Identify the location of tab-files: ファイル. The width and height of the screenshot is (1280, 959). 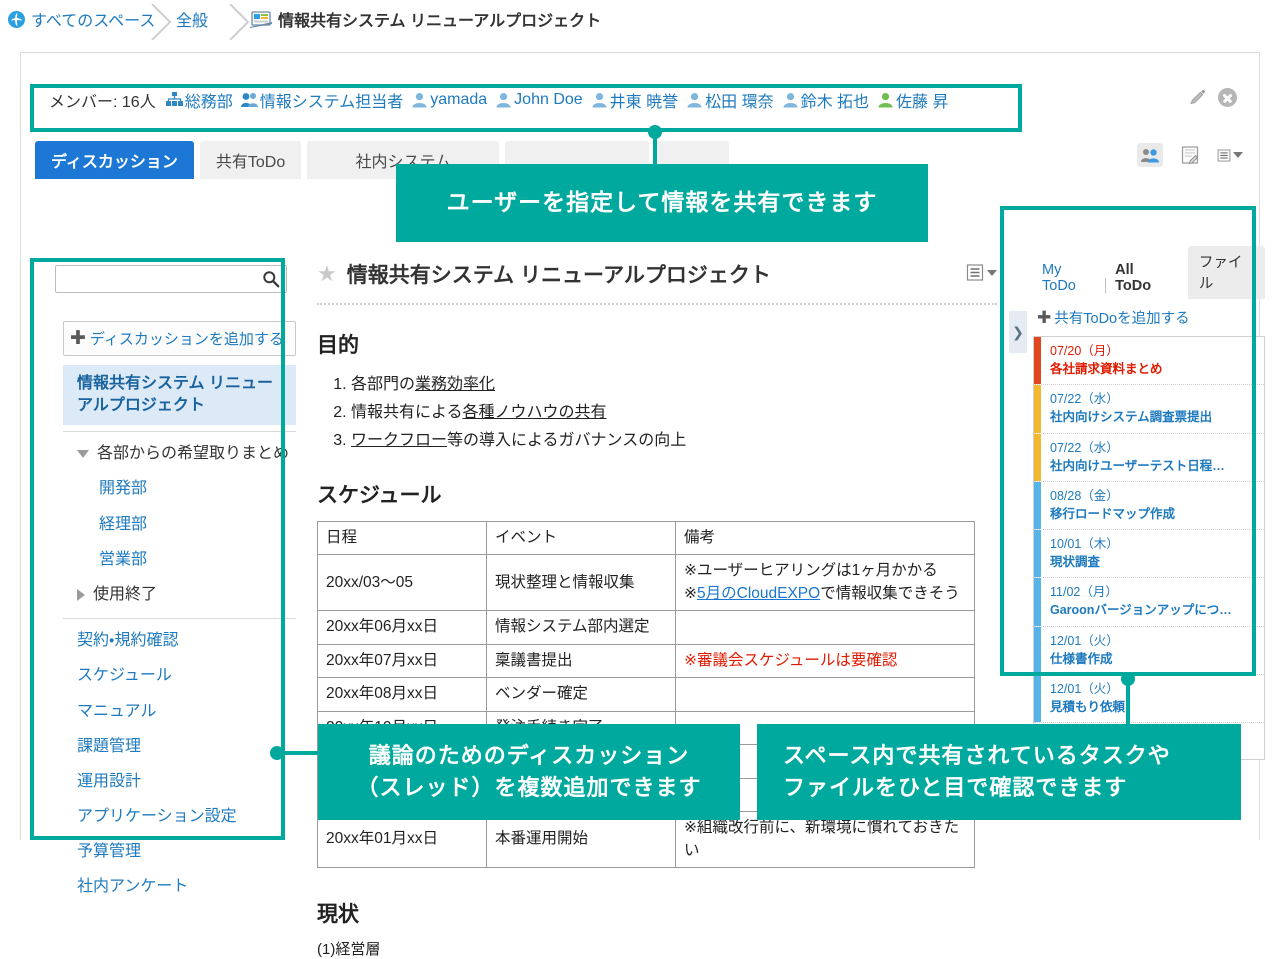
(1226, 272).